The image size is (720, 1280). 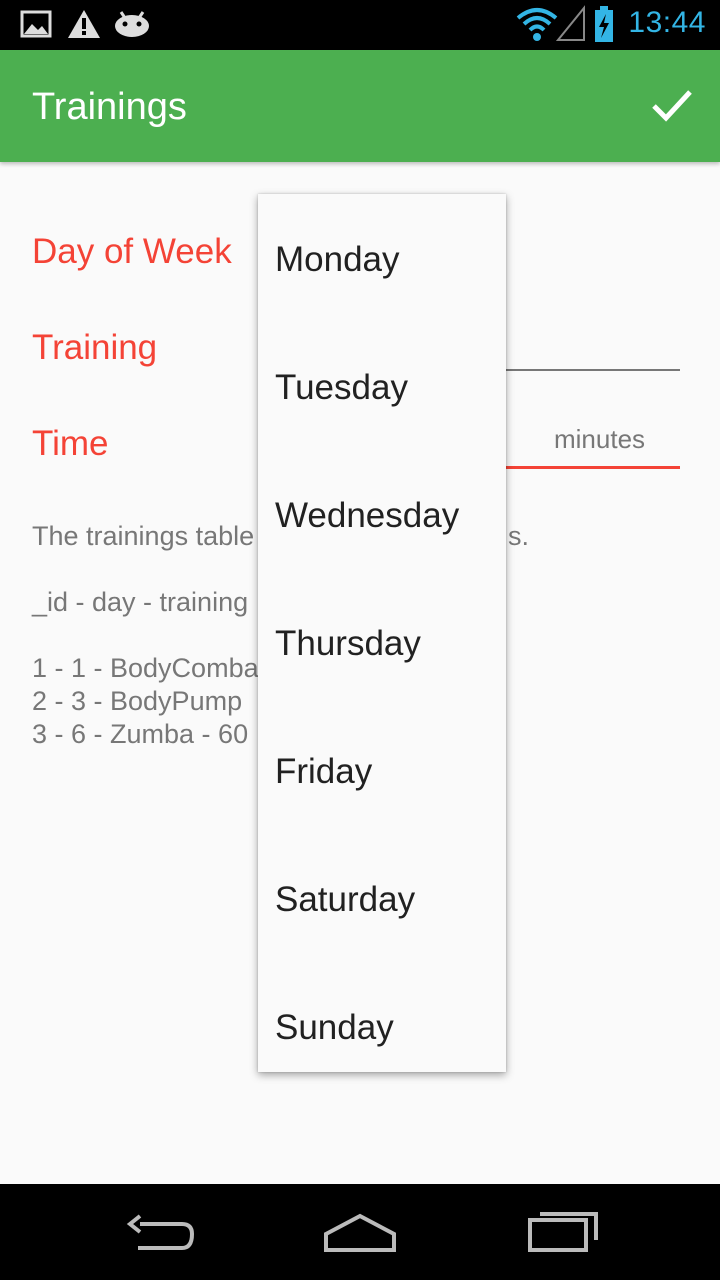 What do you see at coordinates (382, 1028) in the screenshot?
I see `dropdown-option-sunday: Sunday` at bounding box center [382, 1028].